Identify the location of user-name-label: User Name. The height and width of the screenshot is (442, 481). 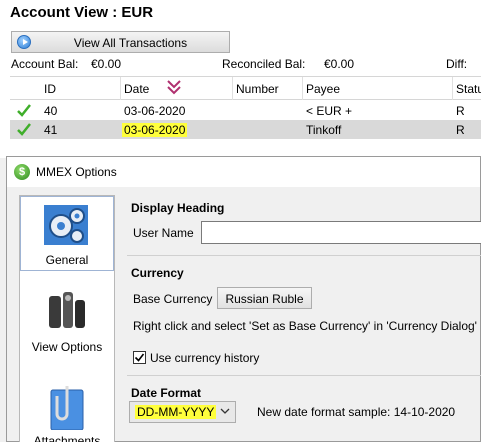
(163, 233).